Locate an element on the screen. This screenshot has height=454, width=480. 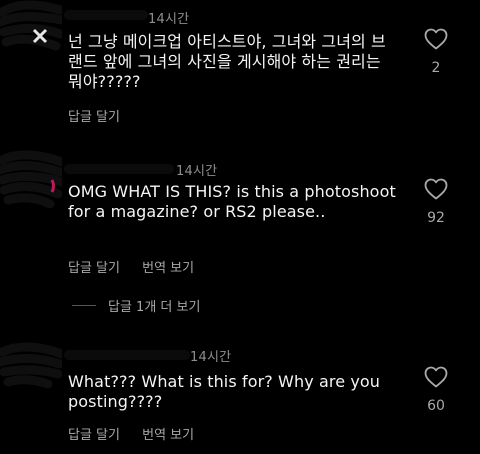
divider-line is located at coordinates (84, 305).